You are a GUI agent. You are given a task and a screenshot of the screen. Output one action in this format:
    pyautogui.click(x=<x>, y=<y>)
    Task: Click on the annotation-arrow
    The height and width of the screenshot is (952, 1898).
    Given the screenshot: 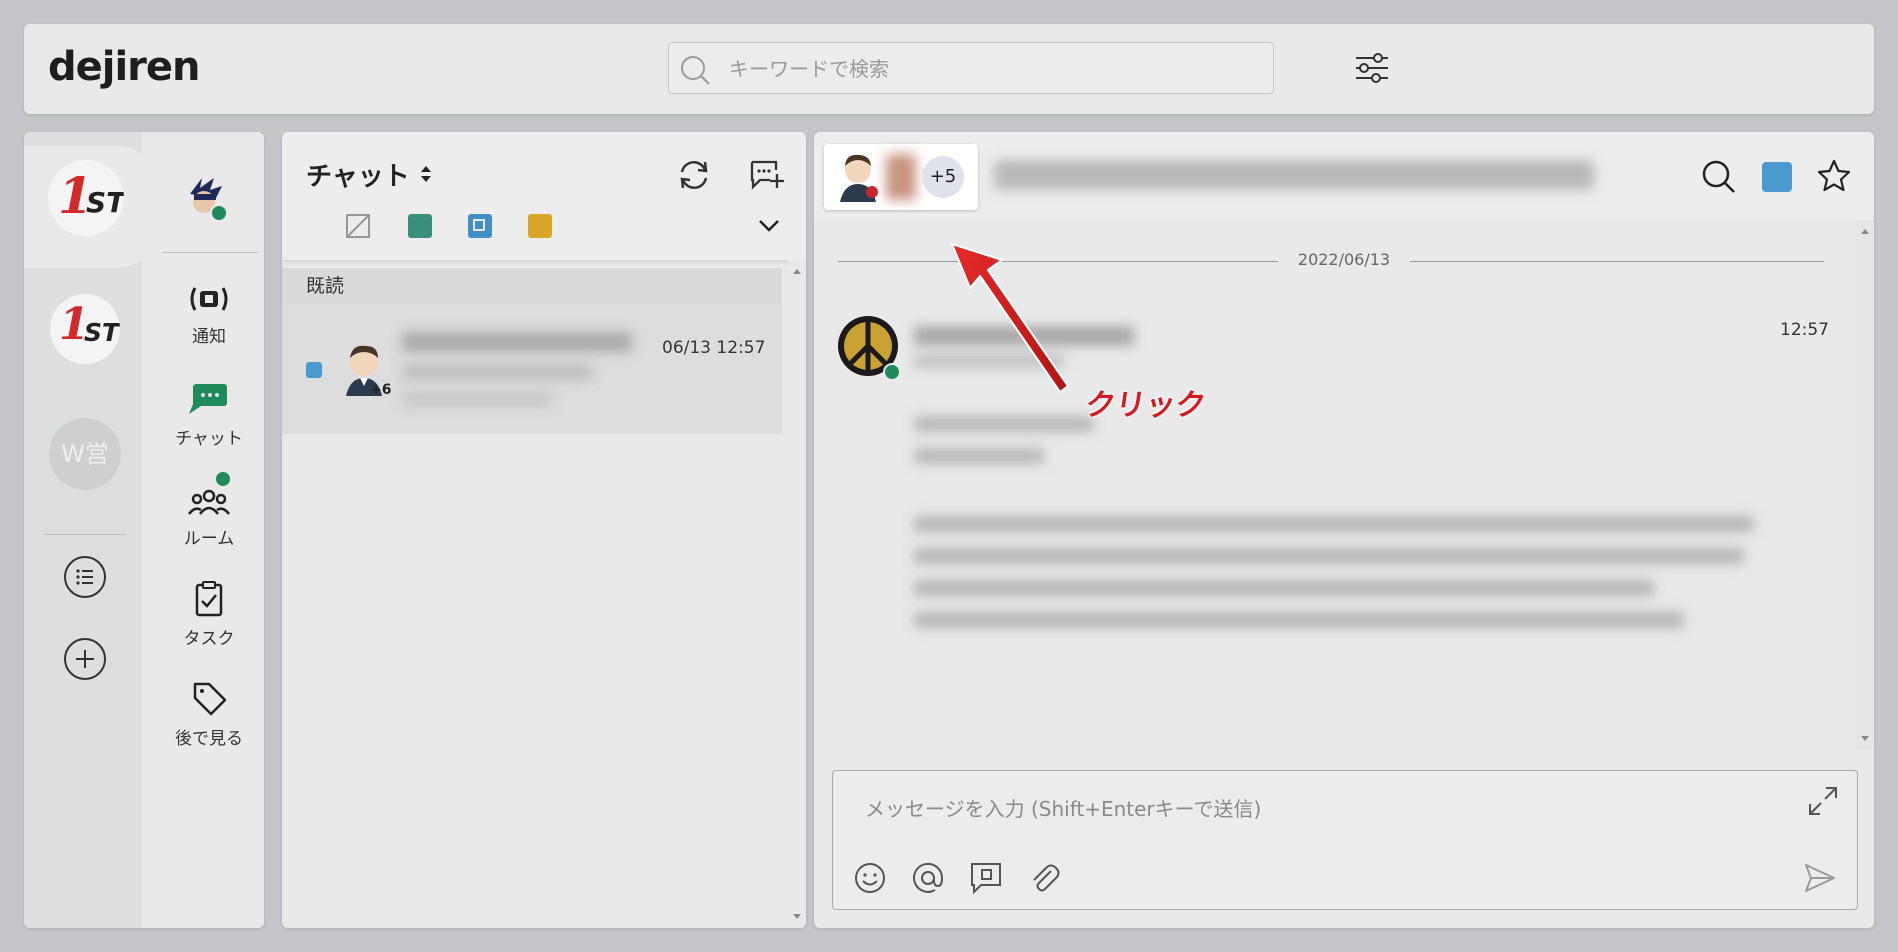 What is the action you would take?
    pyautogui.click(x=1010, y=318)
    